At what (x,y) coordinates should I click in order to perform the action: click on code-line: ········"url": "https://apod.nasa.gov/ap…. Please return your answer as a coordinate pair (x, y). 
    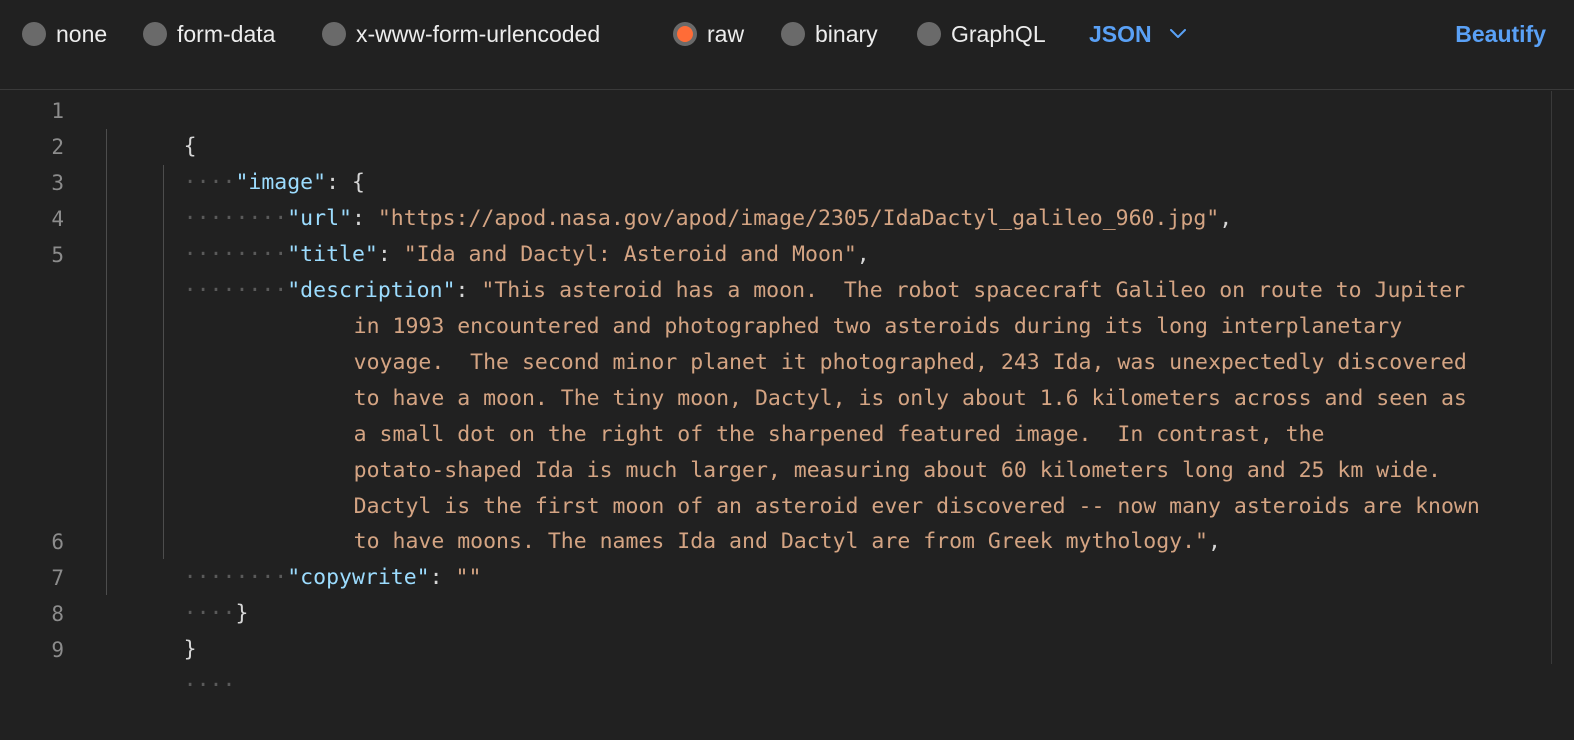
    Looking at the image, I should click on (669, 198).